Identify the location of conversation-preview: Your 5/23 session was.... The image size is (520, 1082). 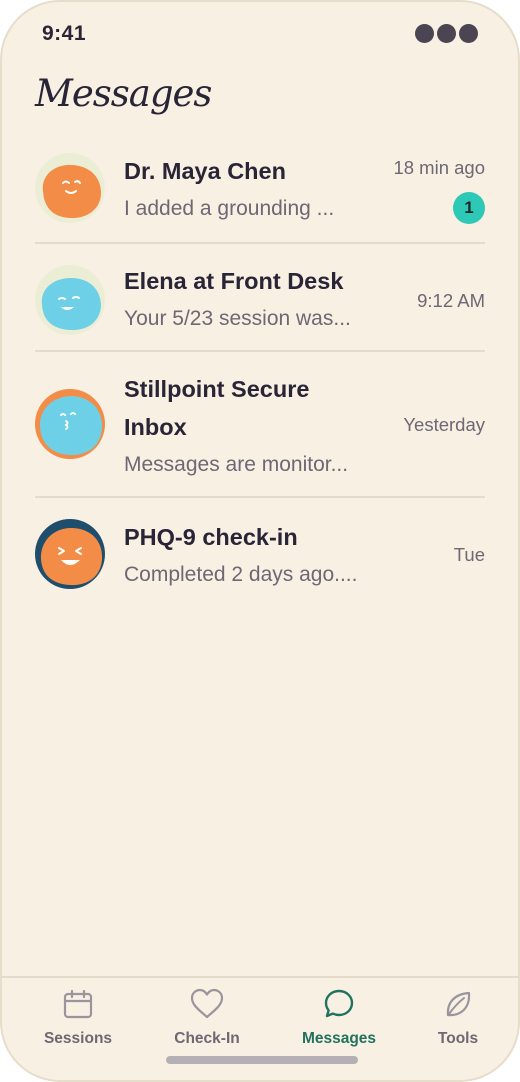
(237, 318).